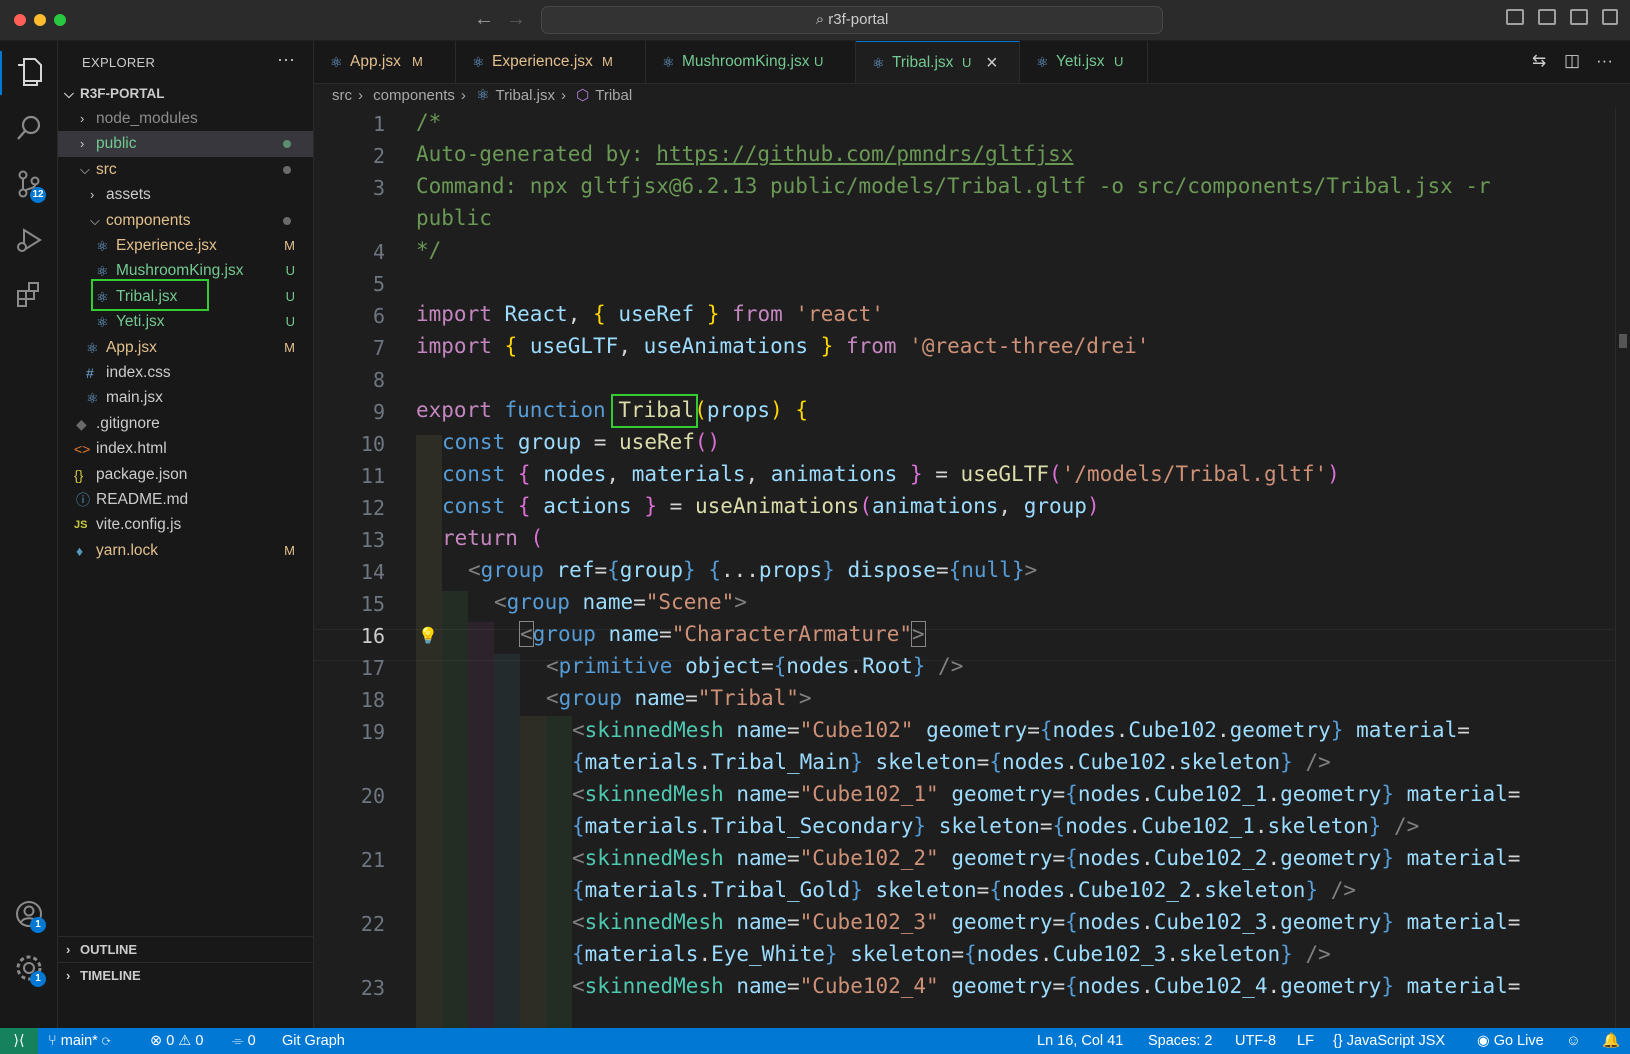 This screenshot has width=1630, height=1054. Describe the element at coordinates (372, 476) in the screenshot. I see `line-number: 11` at that location.